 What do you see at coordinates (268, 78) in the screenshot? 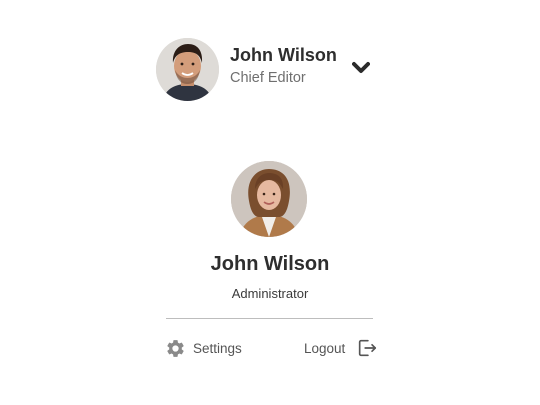
I see `user-role: Chief Editor` at bounding box center [268, 78].